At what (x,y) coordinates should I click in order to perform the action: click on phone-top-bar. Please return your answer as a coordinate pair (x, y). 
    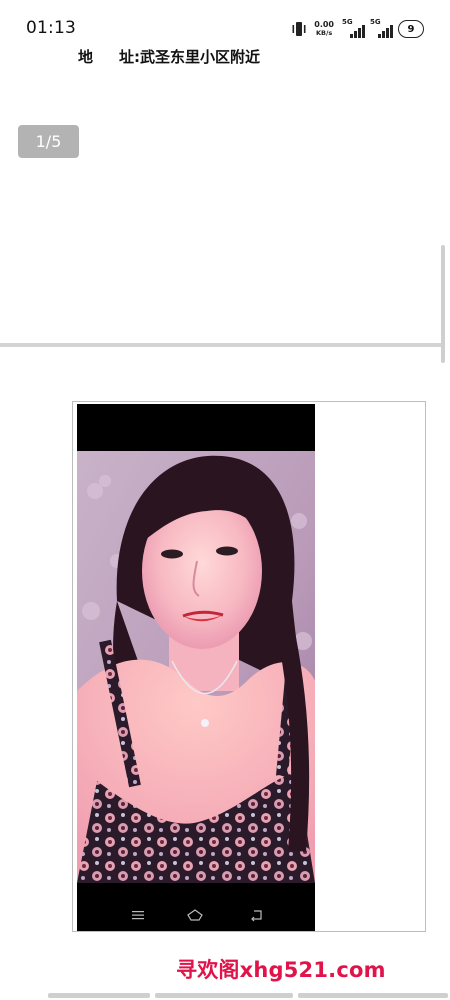
    Looking at the image, I should click on (196, 427).